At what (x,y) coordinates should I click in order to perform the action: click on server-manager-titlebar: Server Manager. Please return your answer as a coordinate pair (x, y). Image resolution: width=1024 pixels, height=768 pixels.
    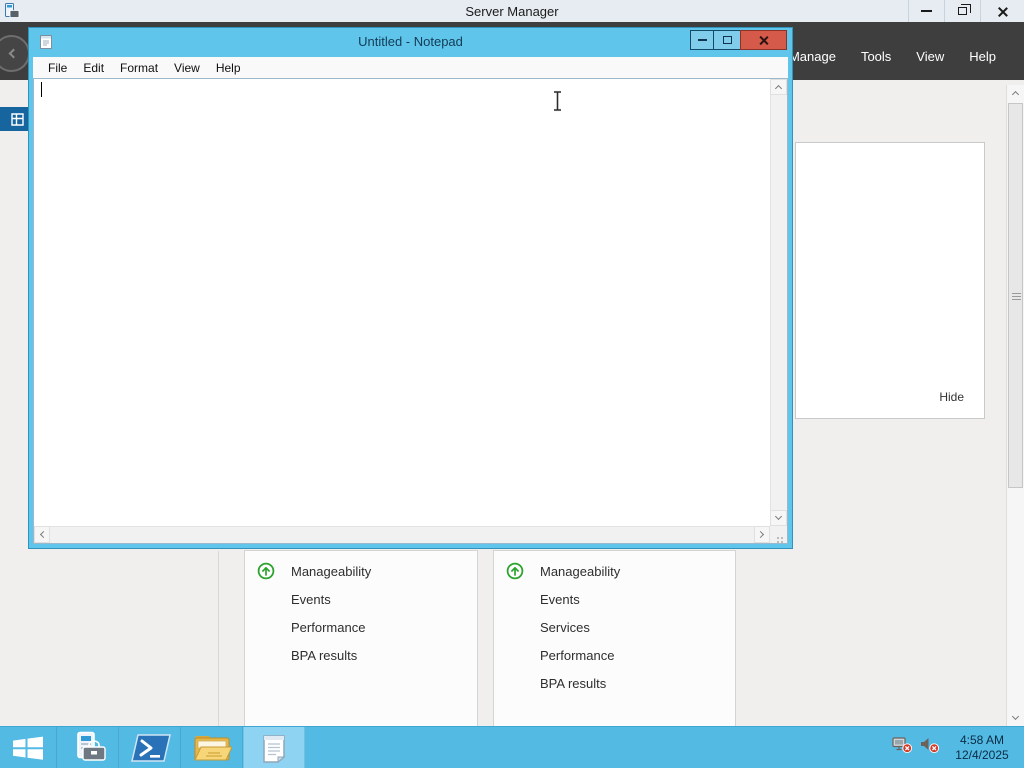
    Looking at the image, I should click on (512, 11).